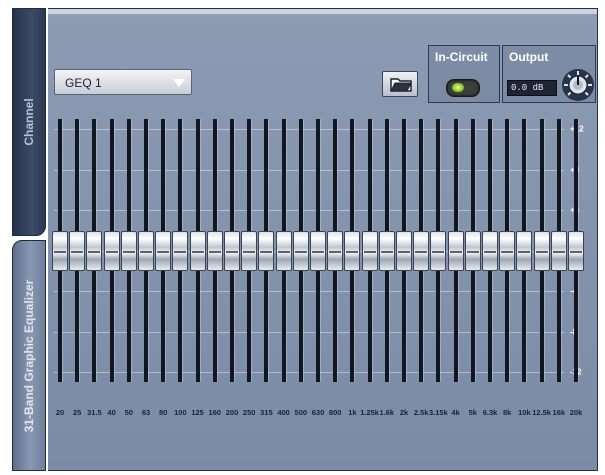 Image resolution: width=605 pixels, height=475 pixels. Describe the element at coordinates (215, 412) in the screenshot. I see `freq-label: 160` at that location.